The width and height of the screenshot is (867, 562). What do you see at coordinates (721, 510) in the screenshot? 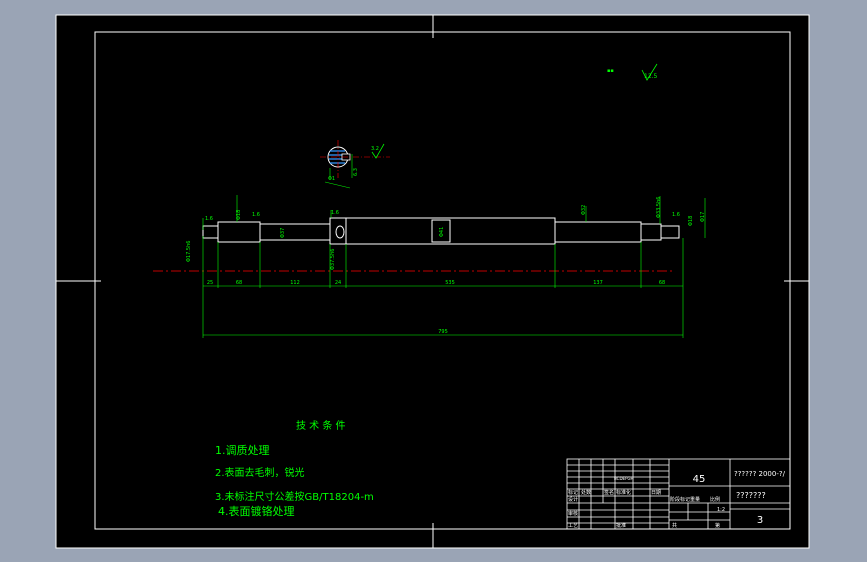
I see `scale: 1:2` at bounding box center [721, 510].